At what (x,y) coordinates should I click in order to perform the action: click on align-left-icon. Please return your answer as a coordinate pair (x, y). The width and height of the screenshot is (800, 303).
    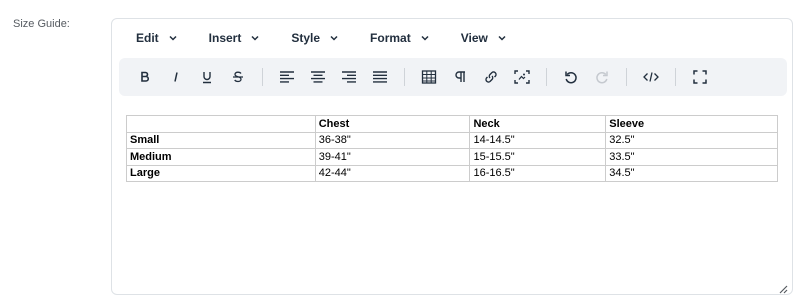
    Looking at the image, I should click on (287, 77).